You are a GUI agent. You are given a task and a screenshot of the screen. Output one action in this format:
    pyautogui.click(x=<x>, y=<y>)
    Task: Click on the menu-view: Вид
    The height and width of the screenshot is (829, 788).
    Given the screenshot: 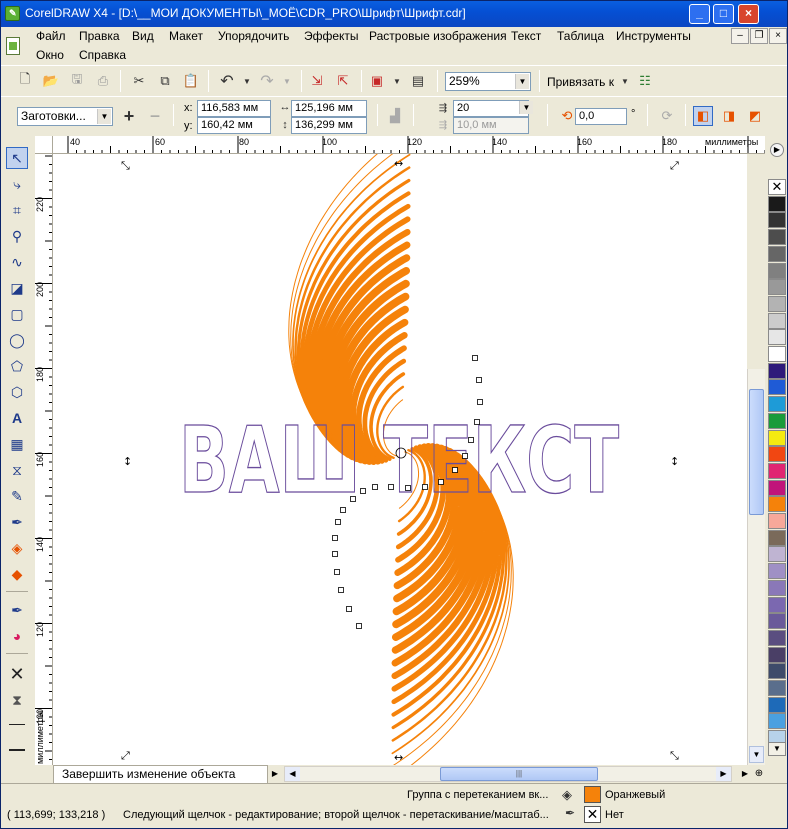 What is the action you would take?
    pyautogui.click(x=143, y=36)
    